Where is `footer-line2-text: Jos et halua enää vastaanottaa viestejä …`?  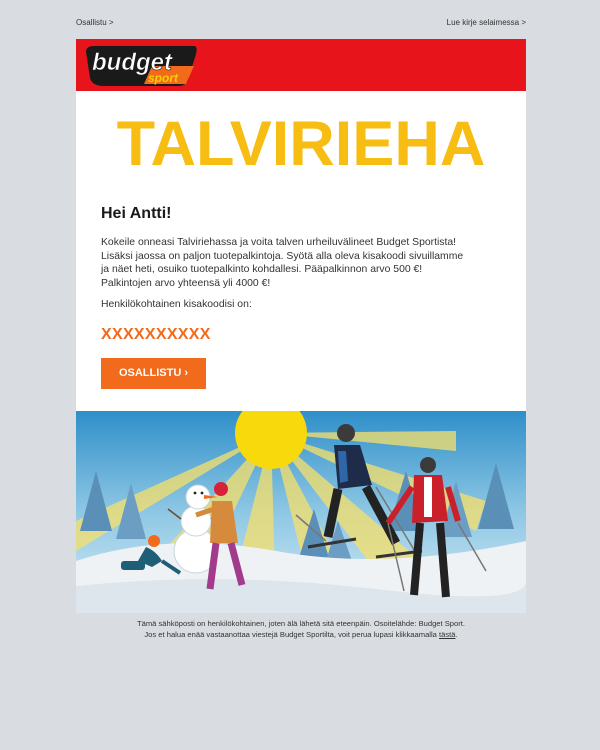 footer-line2-text: Jos et halua enää vastaanottaa viestejä … is located at coordinates (290, 634).